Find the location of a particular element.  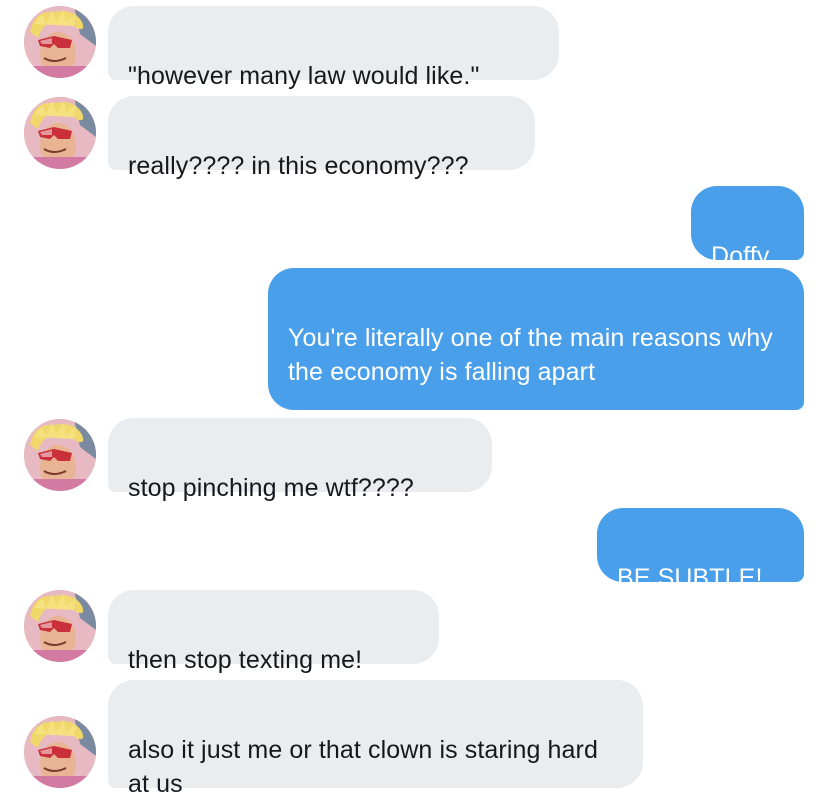

message-text: BE SUBTLE! is located at coordinates (690, 578).